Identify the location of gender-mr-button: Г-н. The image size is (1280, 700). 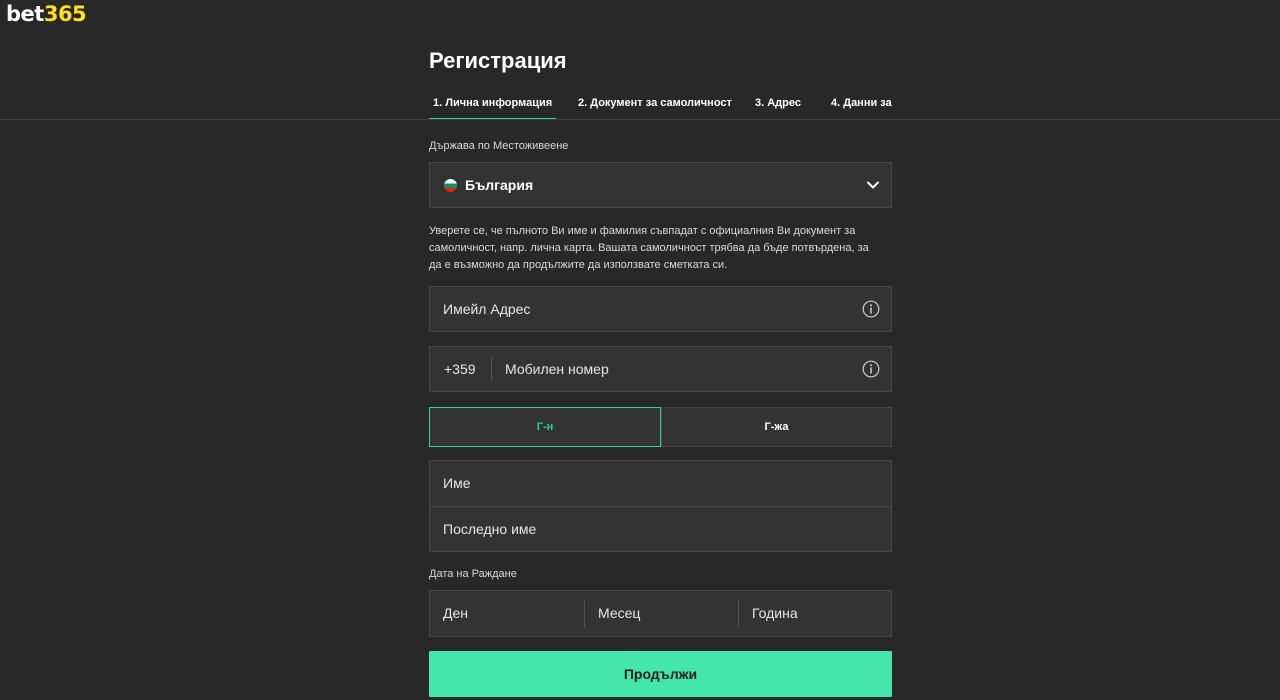
(545, 427).